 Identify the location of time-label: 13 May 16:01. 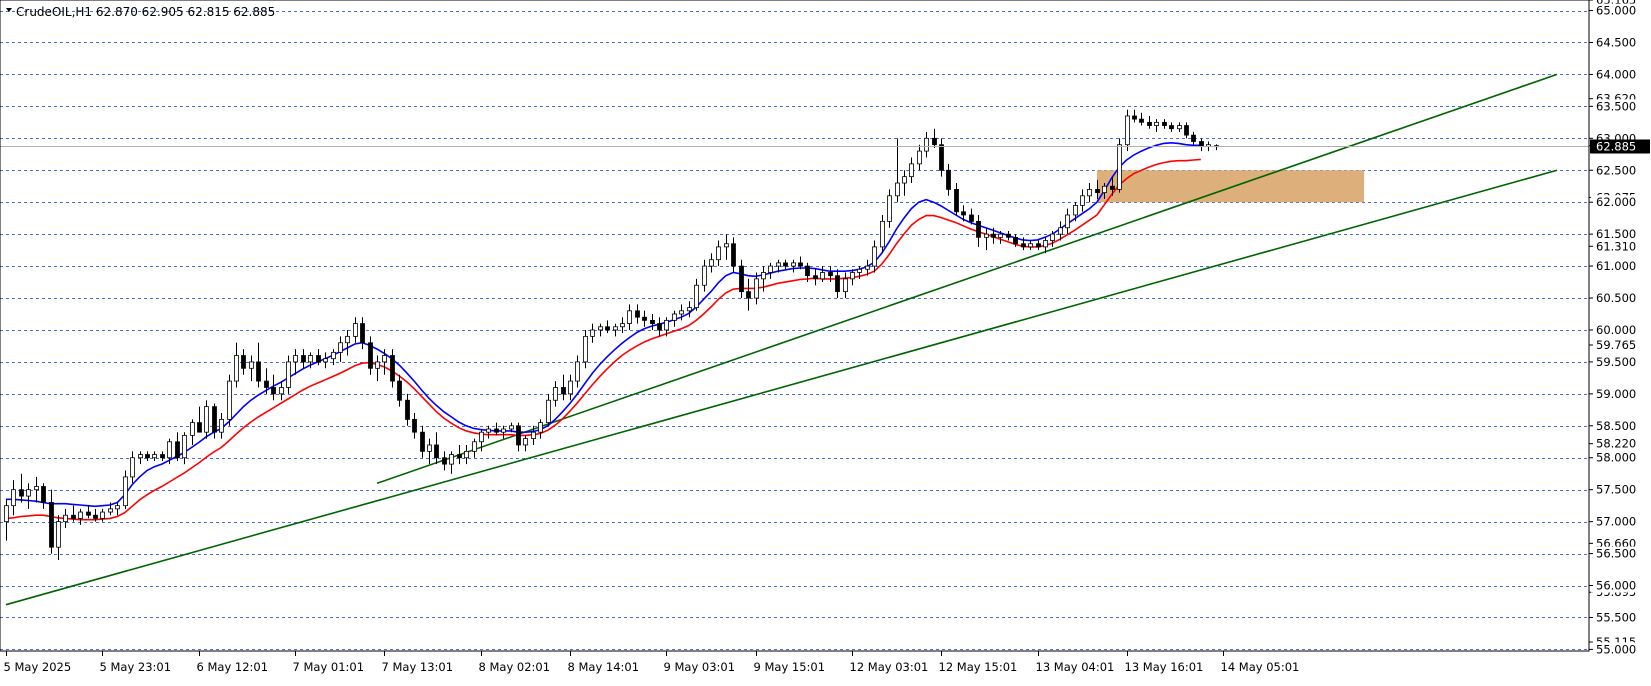
(1164, 667).